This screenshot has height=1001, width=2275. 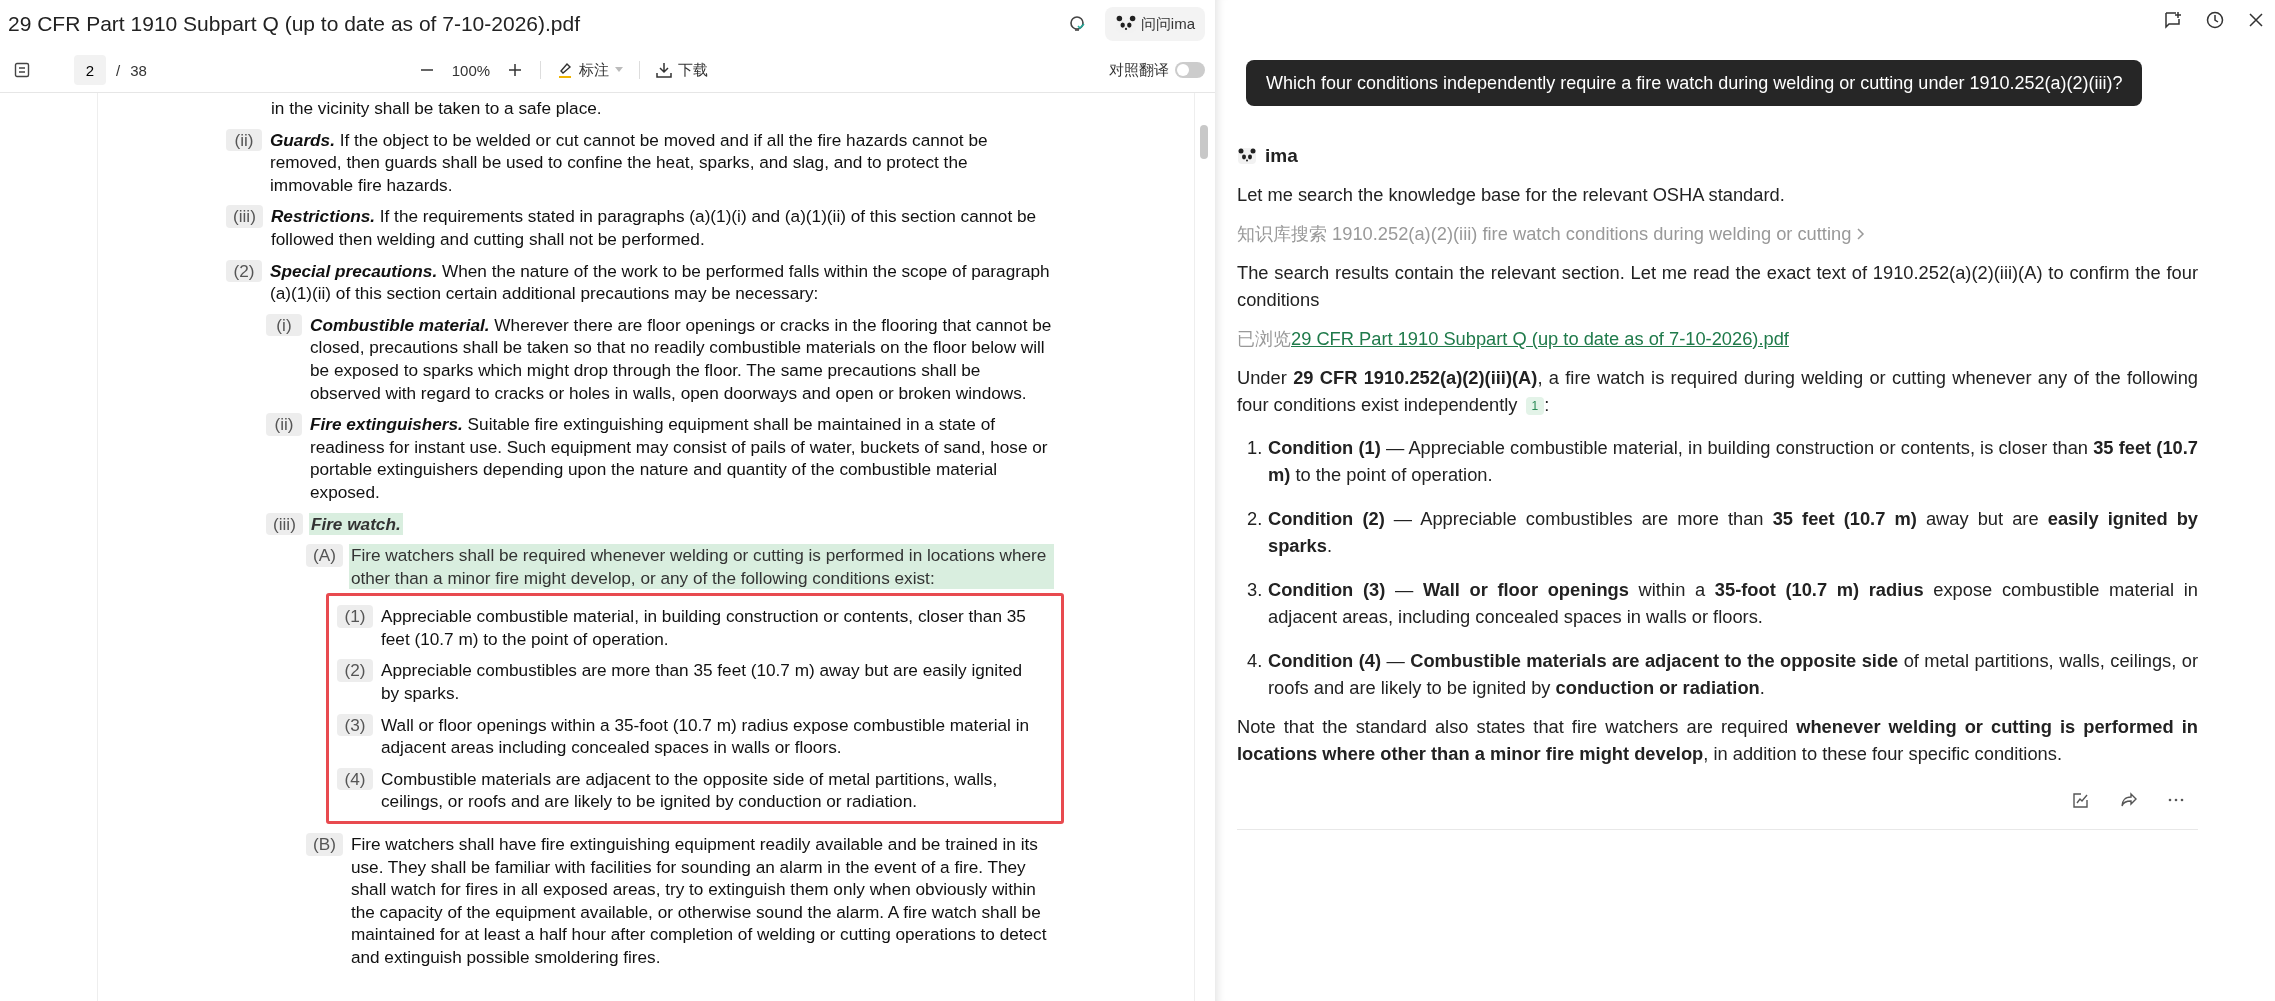 What do you see at coordinates (1717, 391) in the screenshot?
I see `answer-paragraph: Under 29 CFR 1910.252(a)(2)(iii)(A), a fire watch is required during welding or cutting whenever any of the following four conditions exist independently 1 :` at bounding box center [1717, 391].